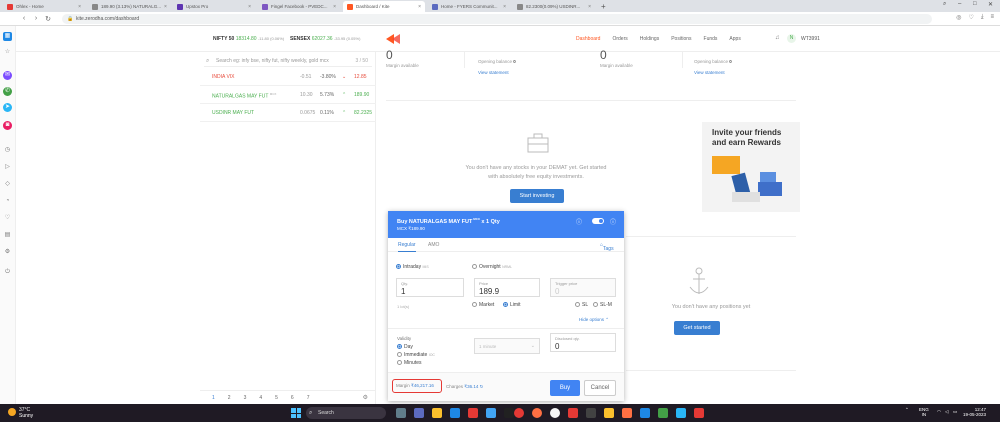  I want to click on clipboard-icon: ▤, so click(7, 235).